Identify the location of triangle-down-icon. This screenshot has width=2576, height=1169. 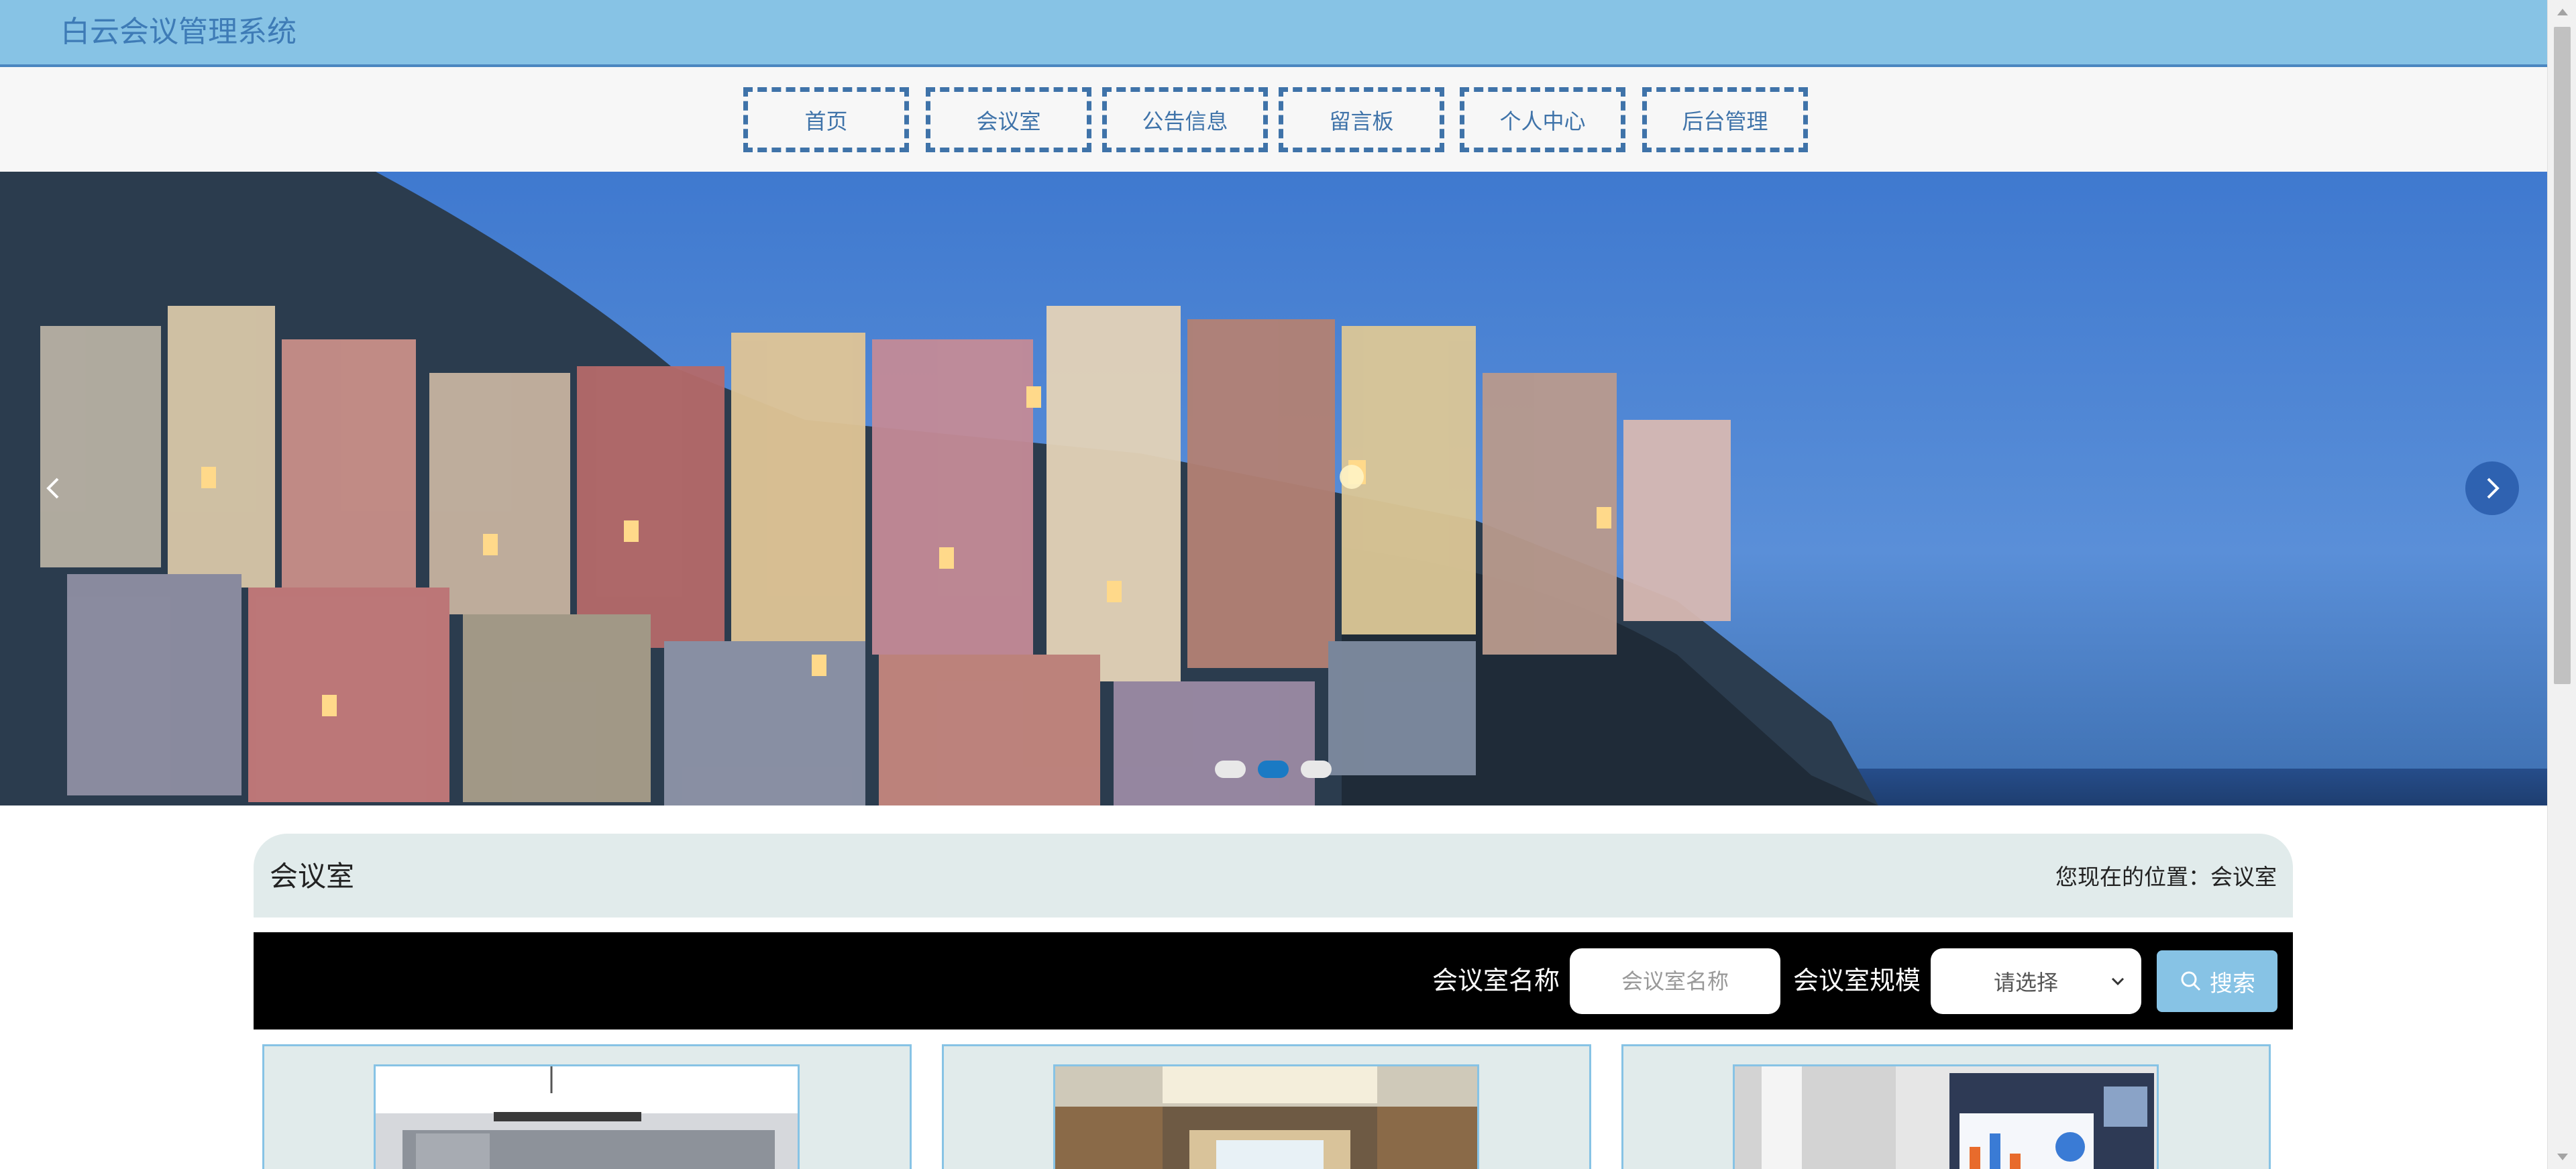
(2562, 1157).